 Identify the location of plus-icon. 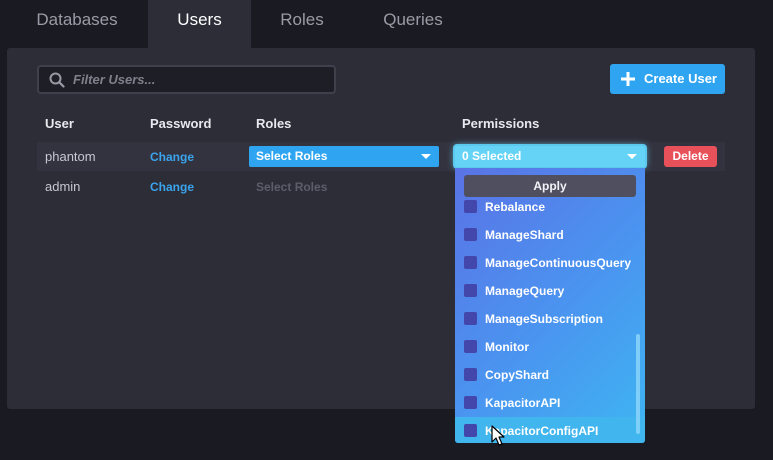
(628, 79).